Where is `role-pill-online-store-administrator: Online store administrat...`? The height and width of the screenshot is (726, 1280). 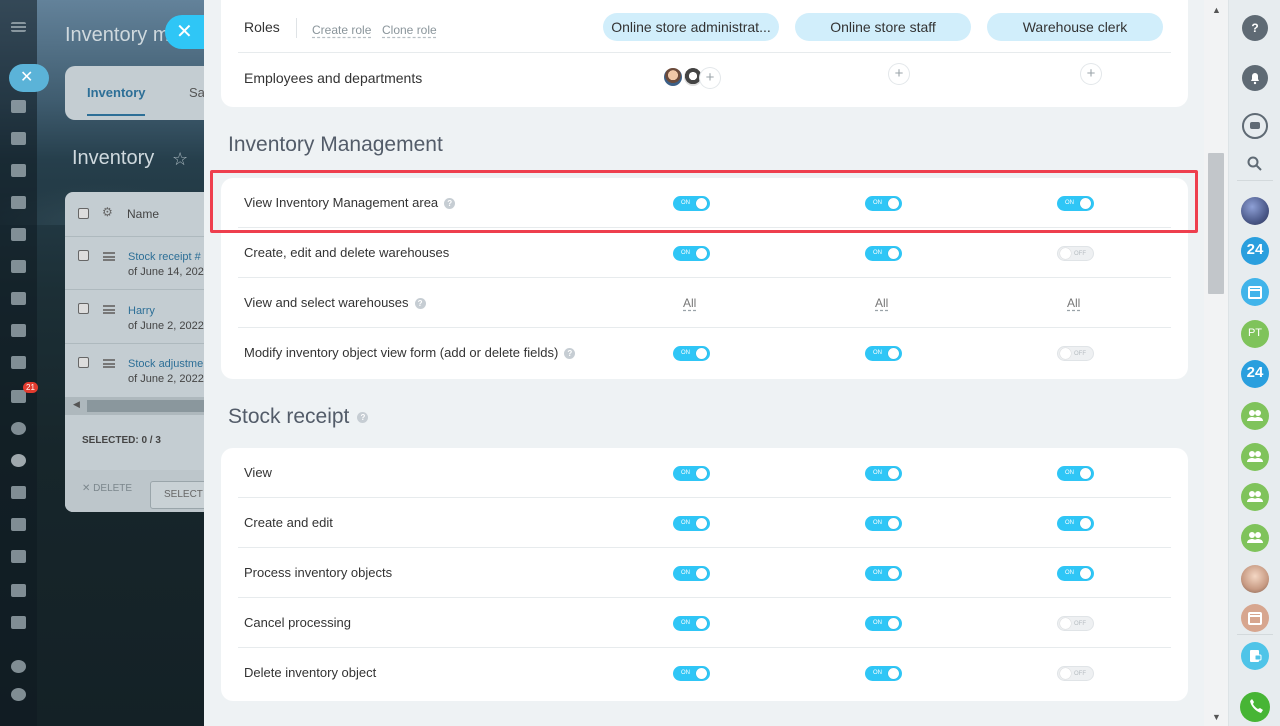
role-pill-online-store-administrator: Online store administrat... is located at coordinates (691, 27).